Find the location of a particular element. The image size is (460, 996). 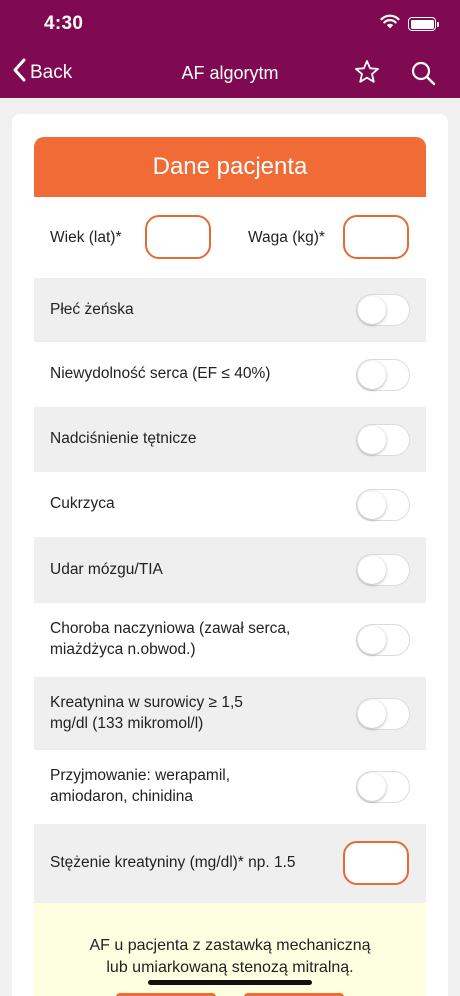

stroke-toggle is located at coordinates (383, 570).